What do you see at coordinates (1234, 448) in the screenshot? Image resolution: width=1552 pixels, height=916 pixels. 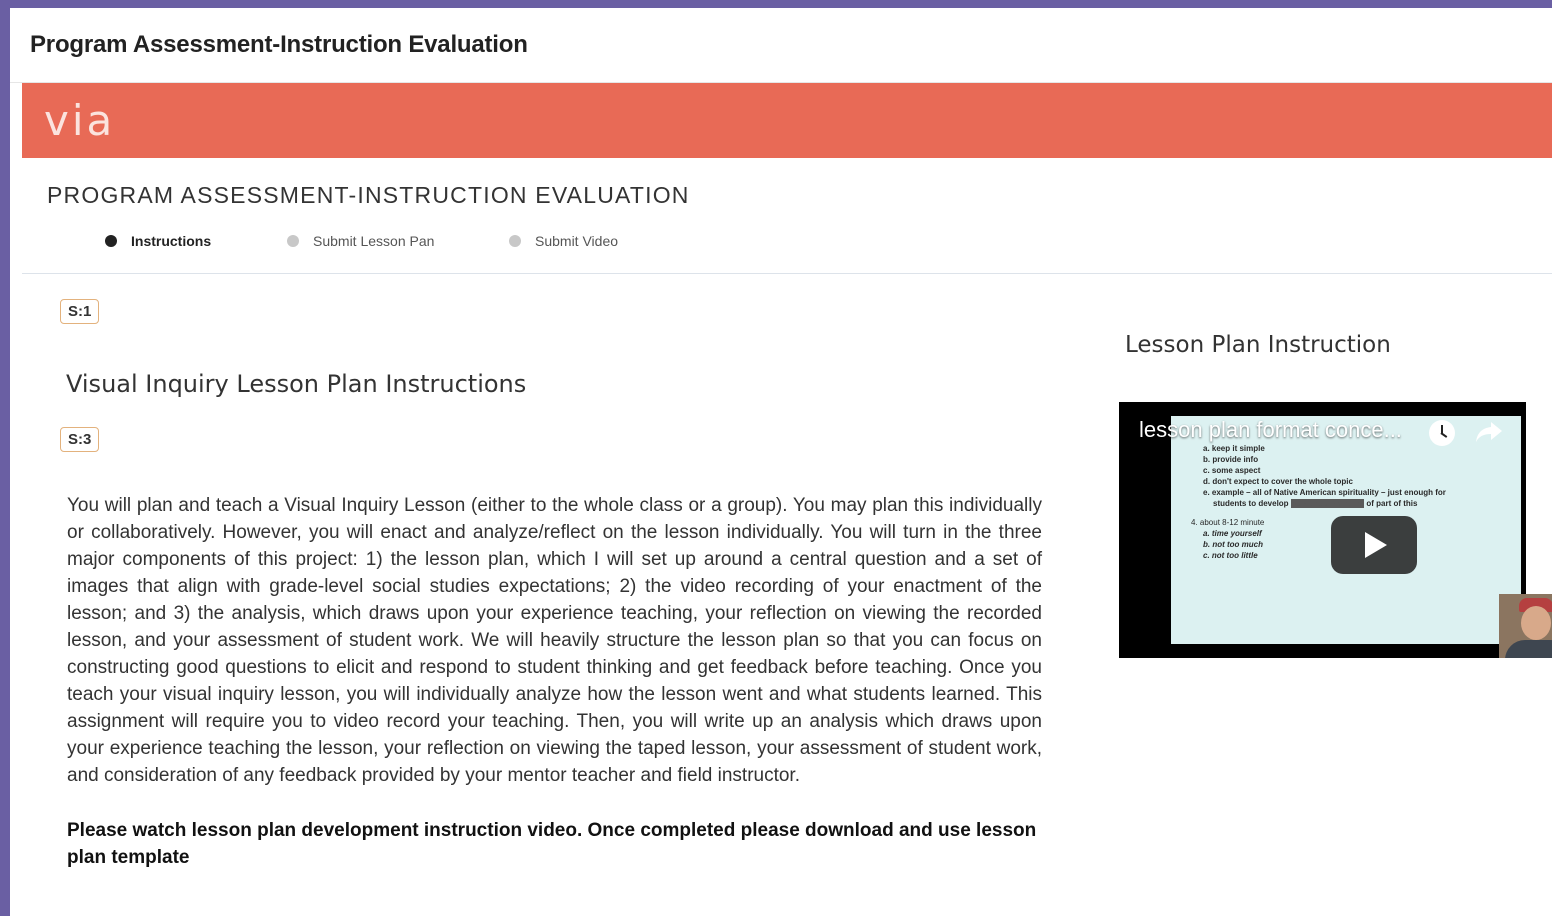 I see `slide-line: a. keep it simple` at bounding box center [1234, 448].